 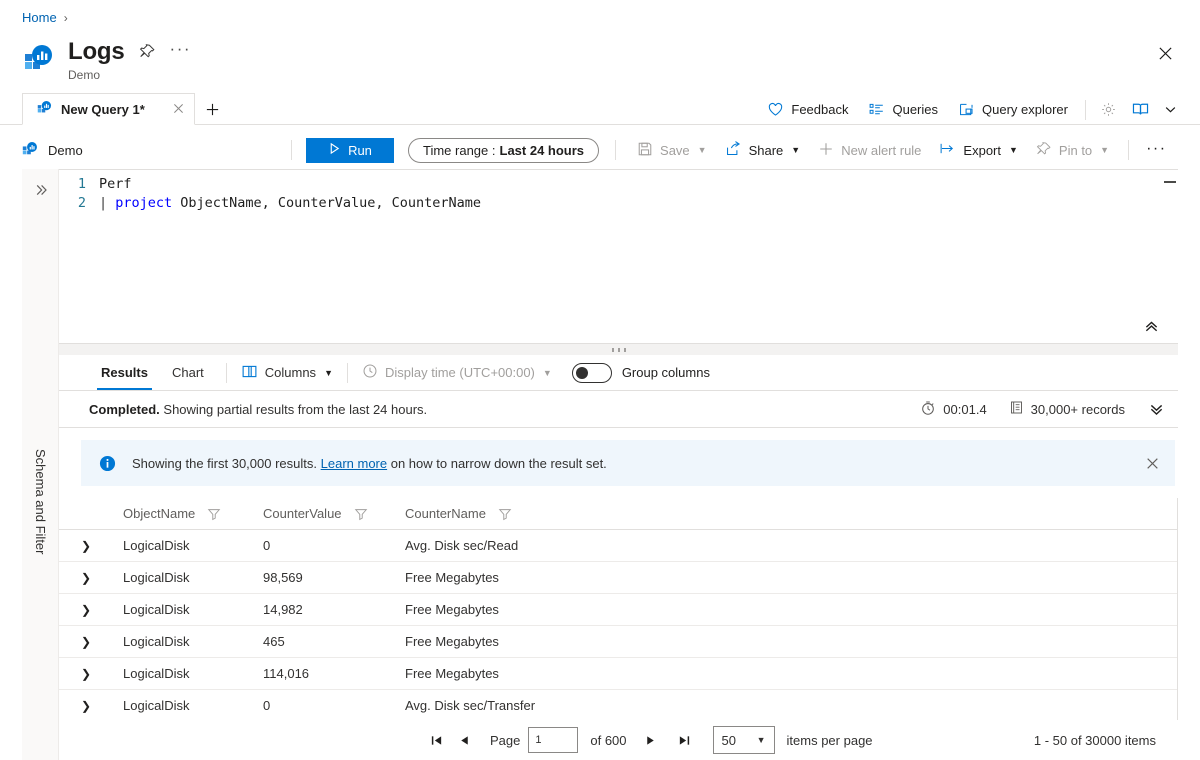 What do you see at coordinates (1165, 53) in the screenshot?
I see `close-blade-button` at bounding box center [1165, 53].